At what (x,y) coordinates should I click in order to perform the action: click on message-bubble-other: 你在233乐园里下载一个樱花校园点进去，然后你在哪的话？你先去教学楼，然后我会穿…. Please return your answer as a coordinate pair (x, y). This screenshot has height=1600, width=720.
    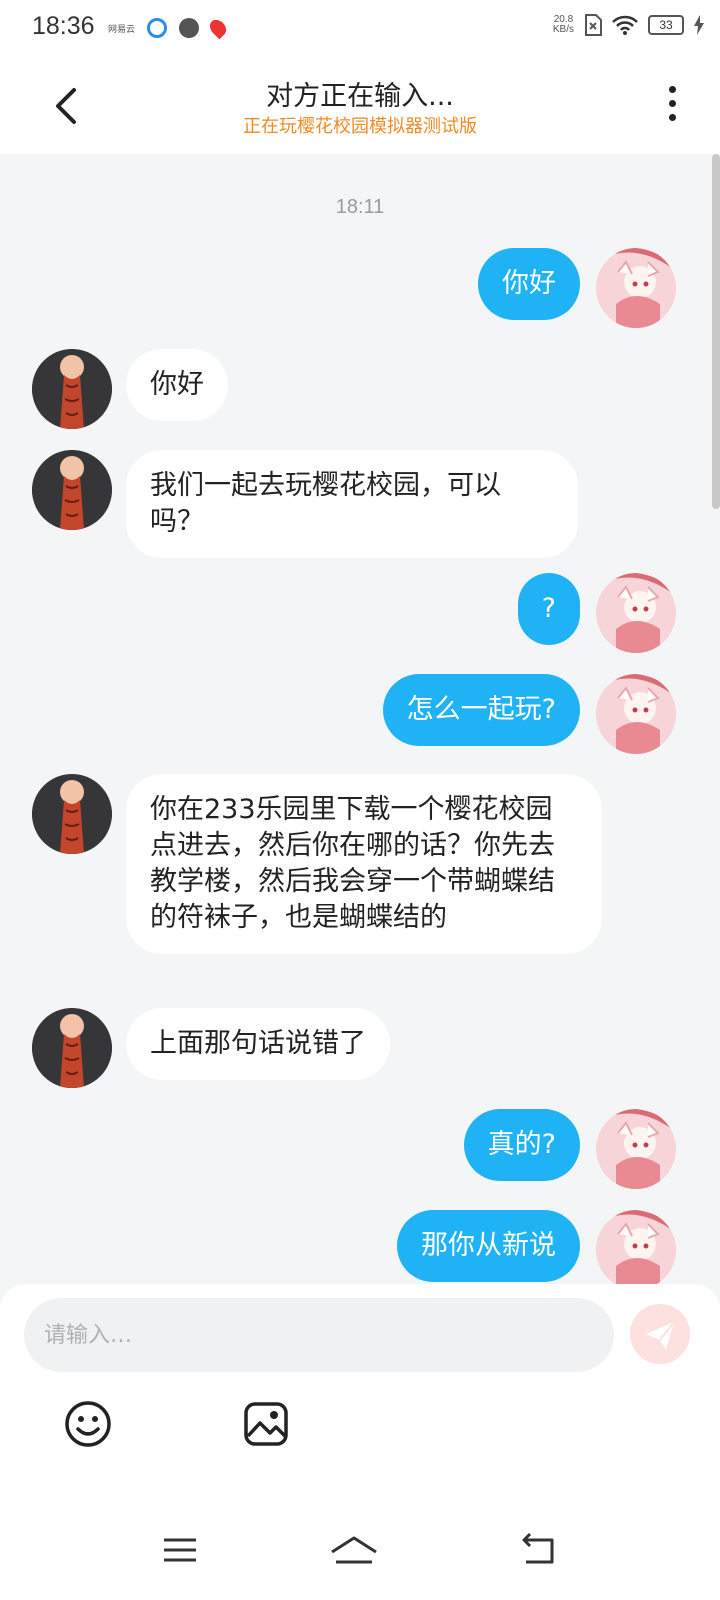
    Looking at the image, I should click on (364, 864).